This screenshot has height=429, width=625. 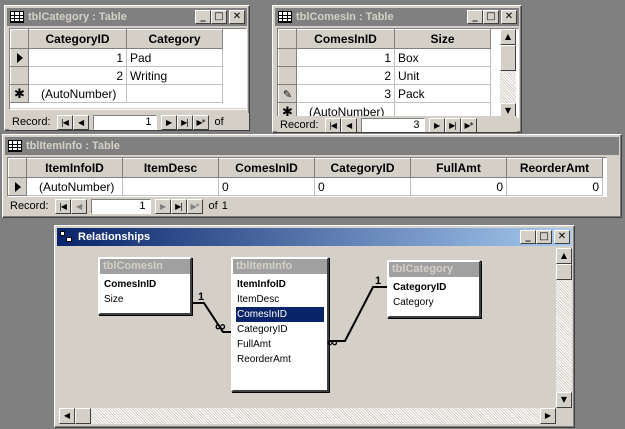 I want to click on field-item: ReorderAmt, so click(x=280, y=359).